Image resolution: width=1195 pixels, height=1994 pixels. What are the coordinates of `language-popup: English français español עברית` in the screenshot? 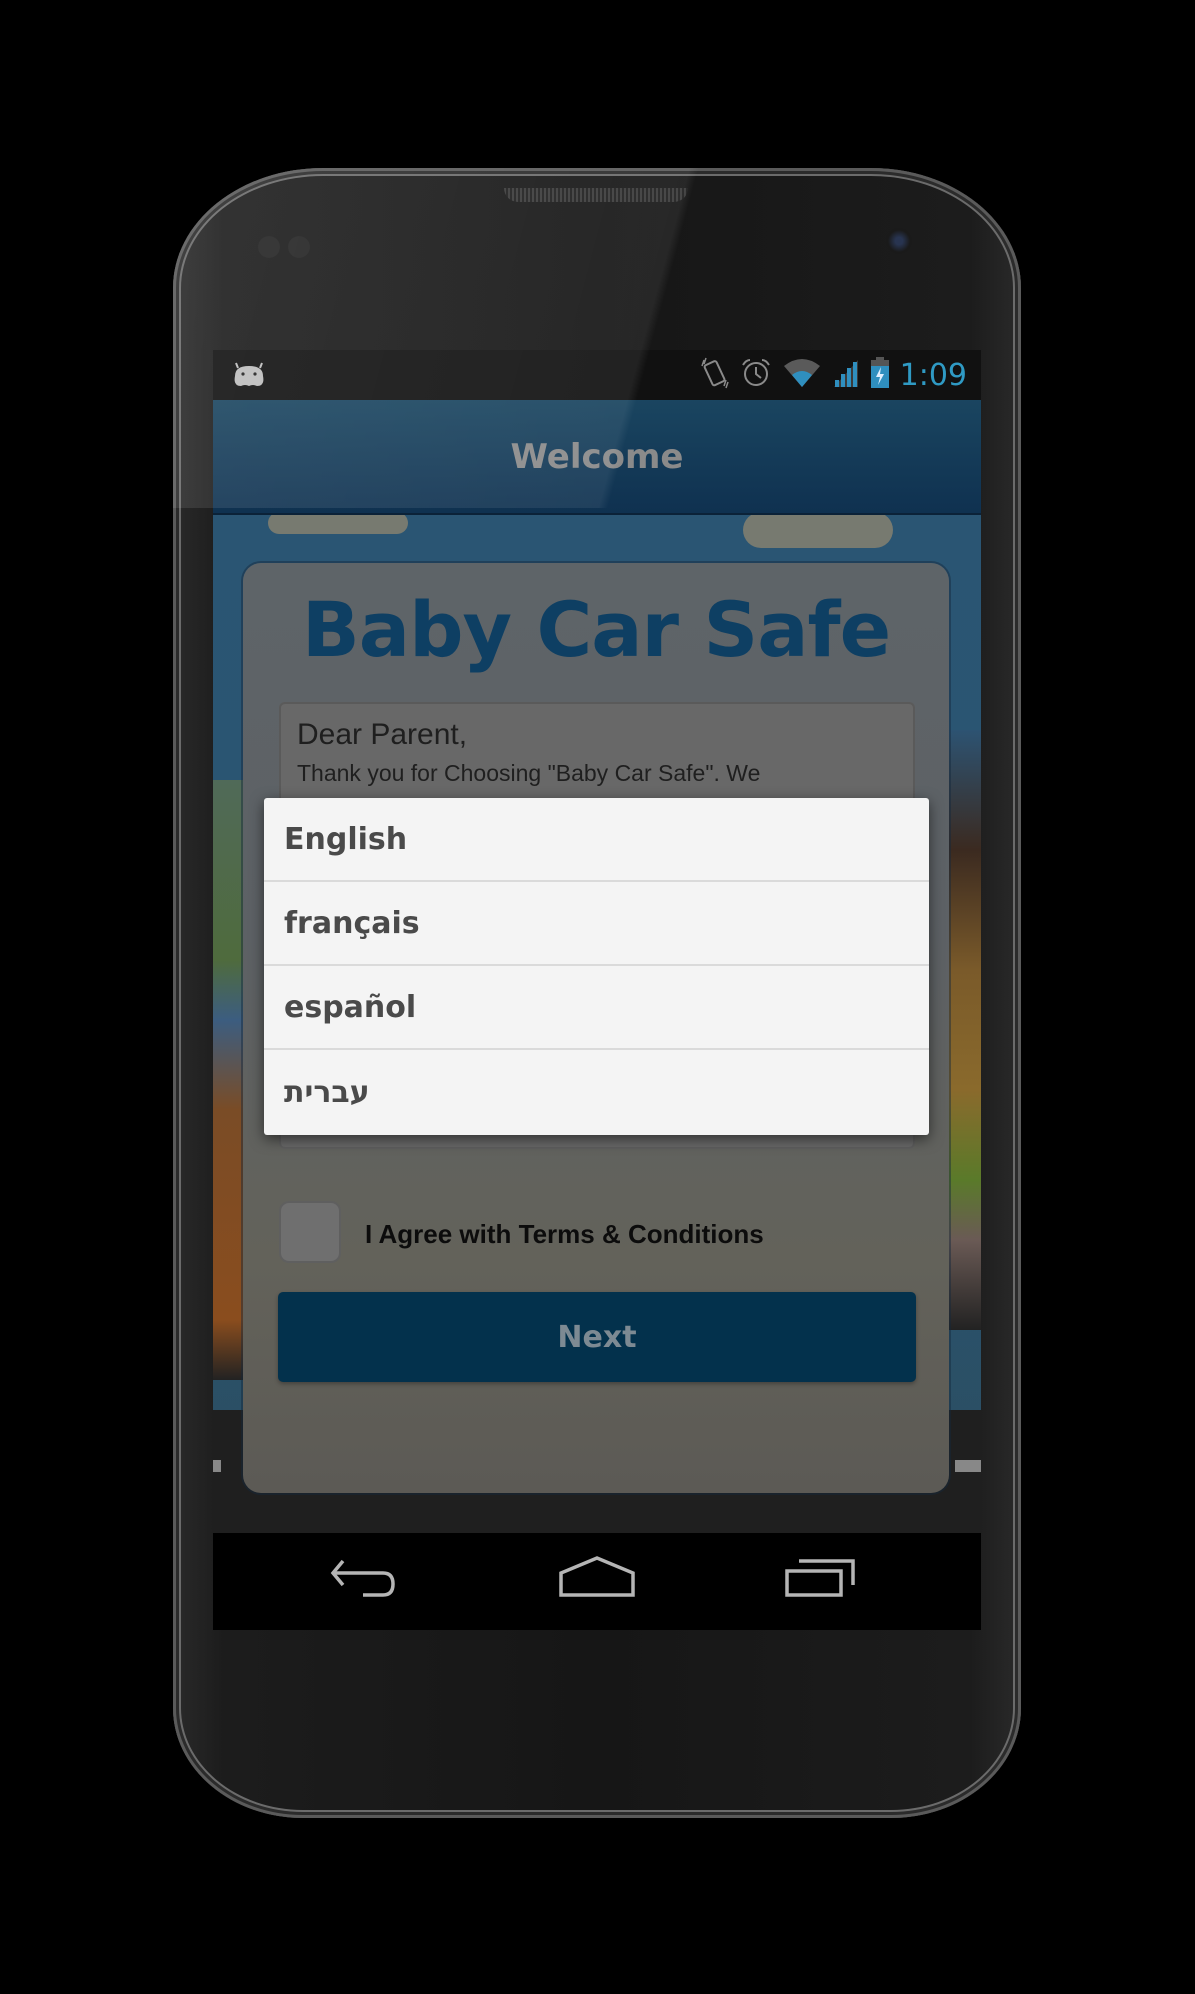 It's located at (596, 966).